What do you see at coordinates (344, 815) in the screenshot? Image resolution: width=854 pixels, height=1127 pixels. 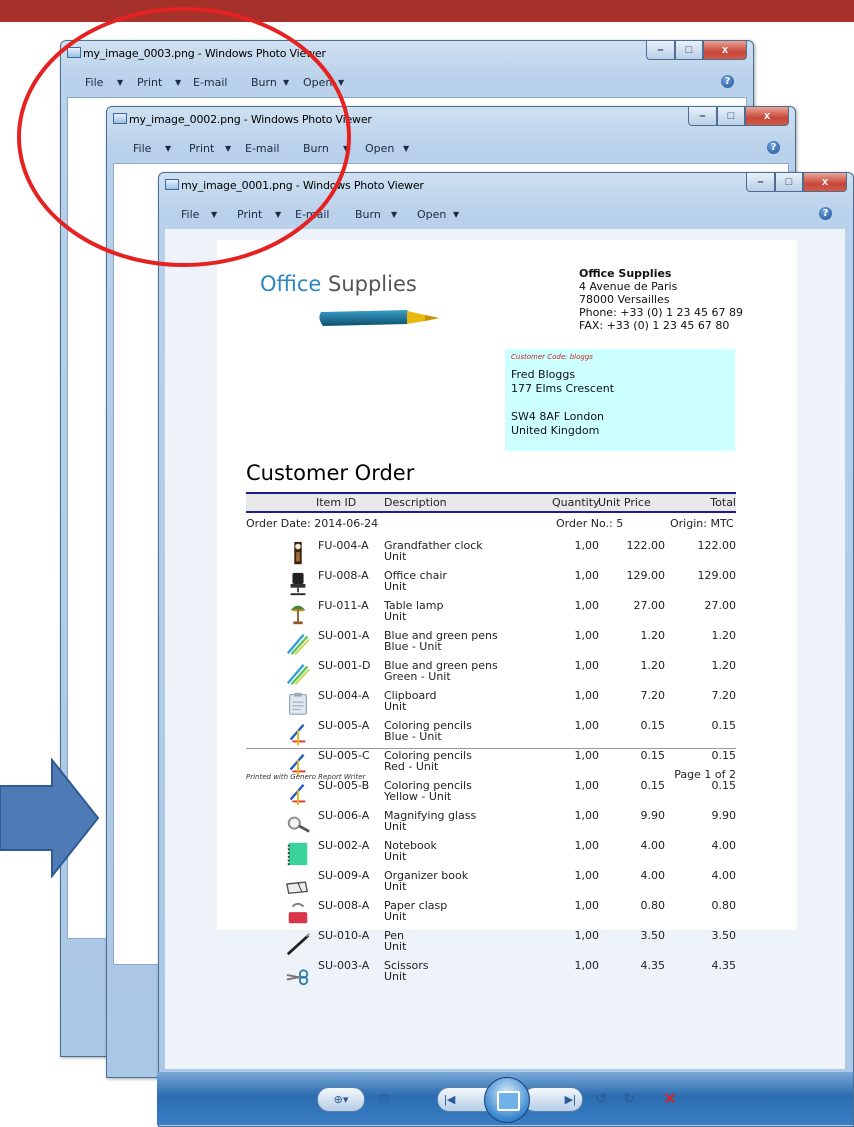 I see `item-id: SU-006-A` at bounding box center [344, 815].